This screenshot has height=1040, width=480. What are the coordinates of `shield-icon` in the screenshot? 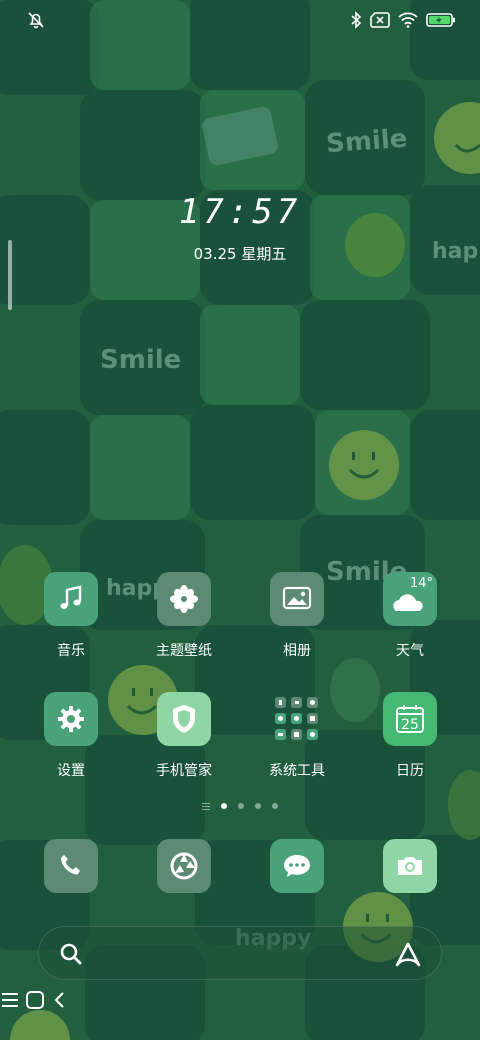 It's located at (184, 719).